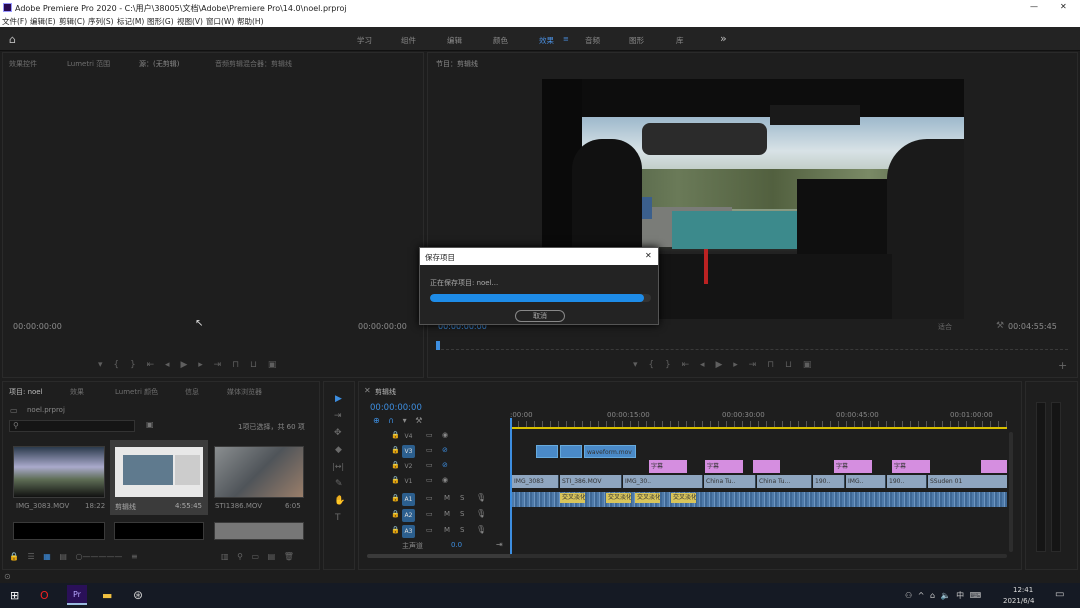 This screenshot has height=608, width=1080. Describe the element at coordinates (454, 40) in the screenshot. I see `workspace-editing: 编辑` at that location.